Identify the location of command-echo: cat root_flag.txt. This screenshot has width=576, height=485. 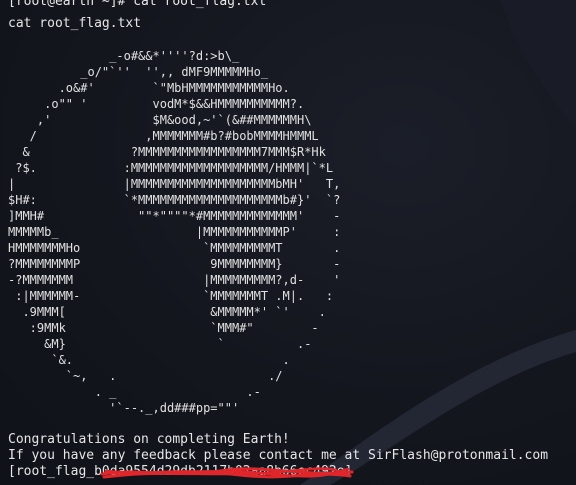
(75, 23).